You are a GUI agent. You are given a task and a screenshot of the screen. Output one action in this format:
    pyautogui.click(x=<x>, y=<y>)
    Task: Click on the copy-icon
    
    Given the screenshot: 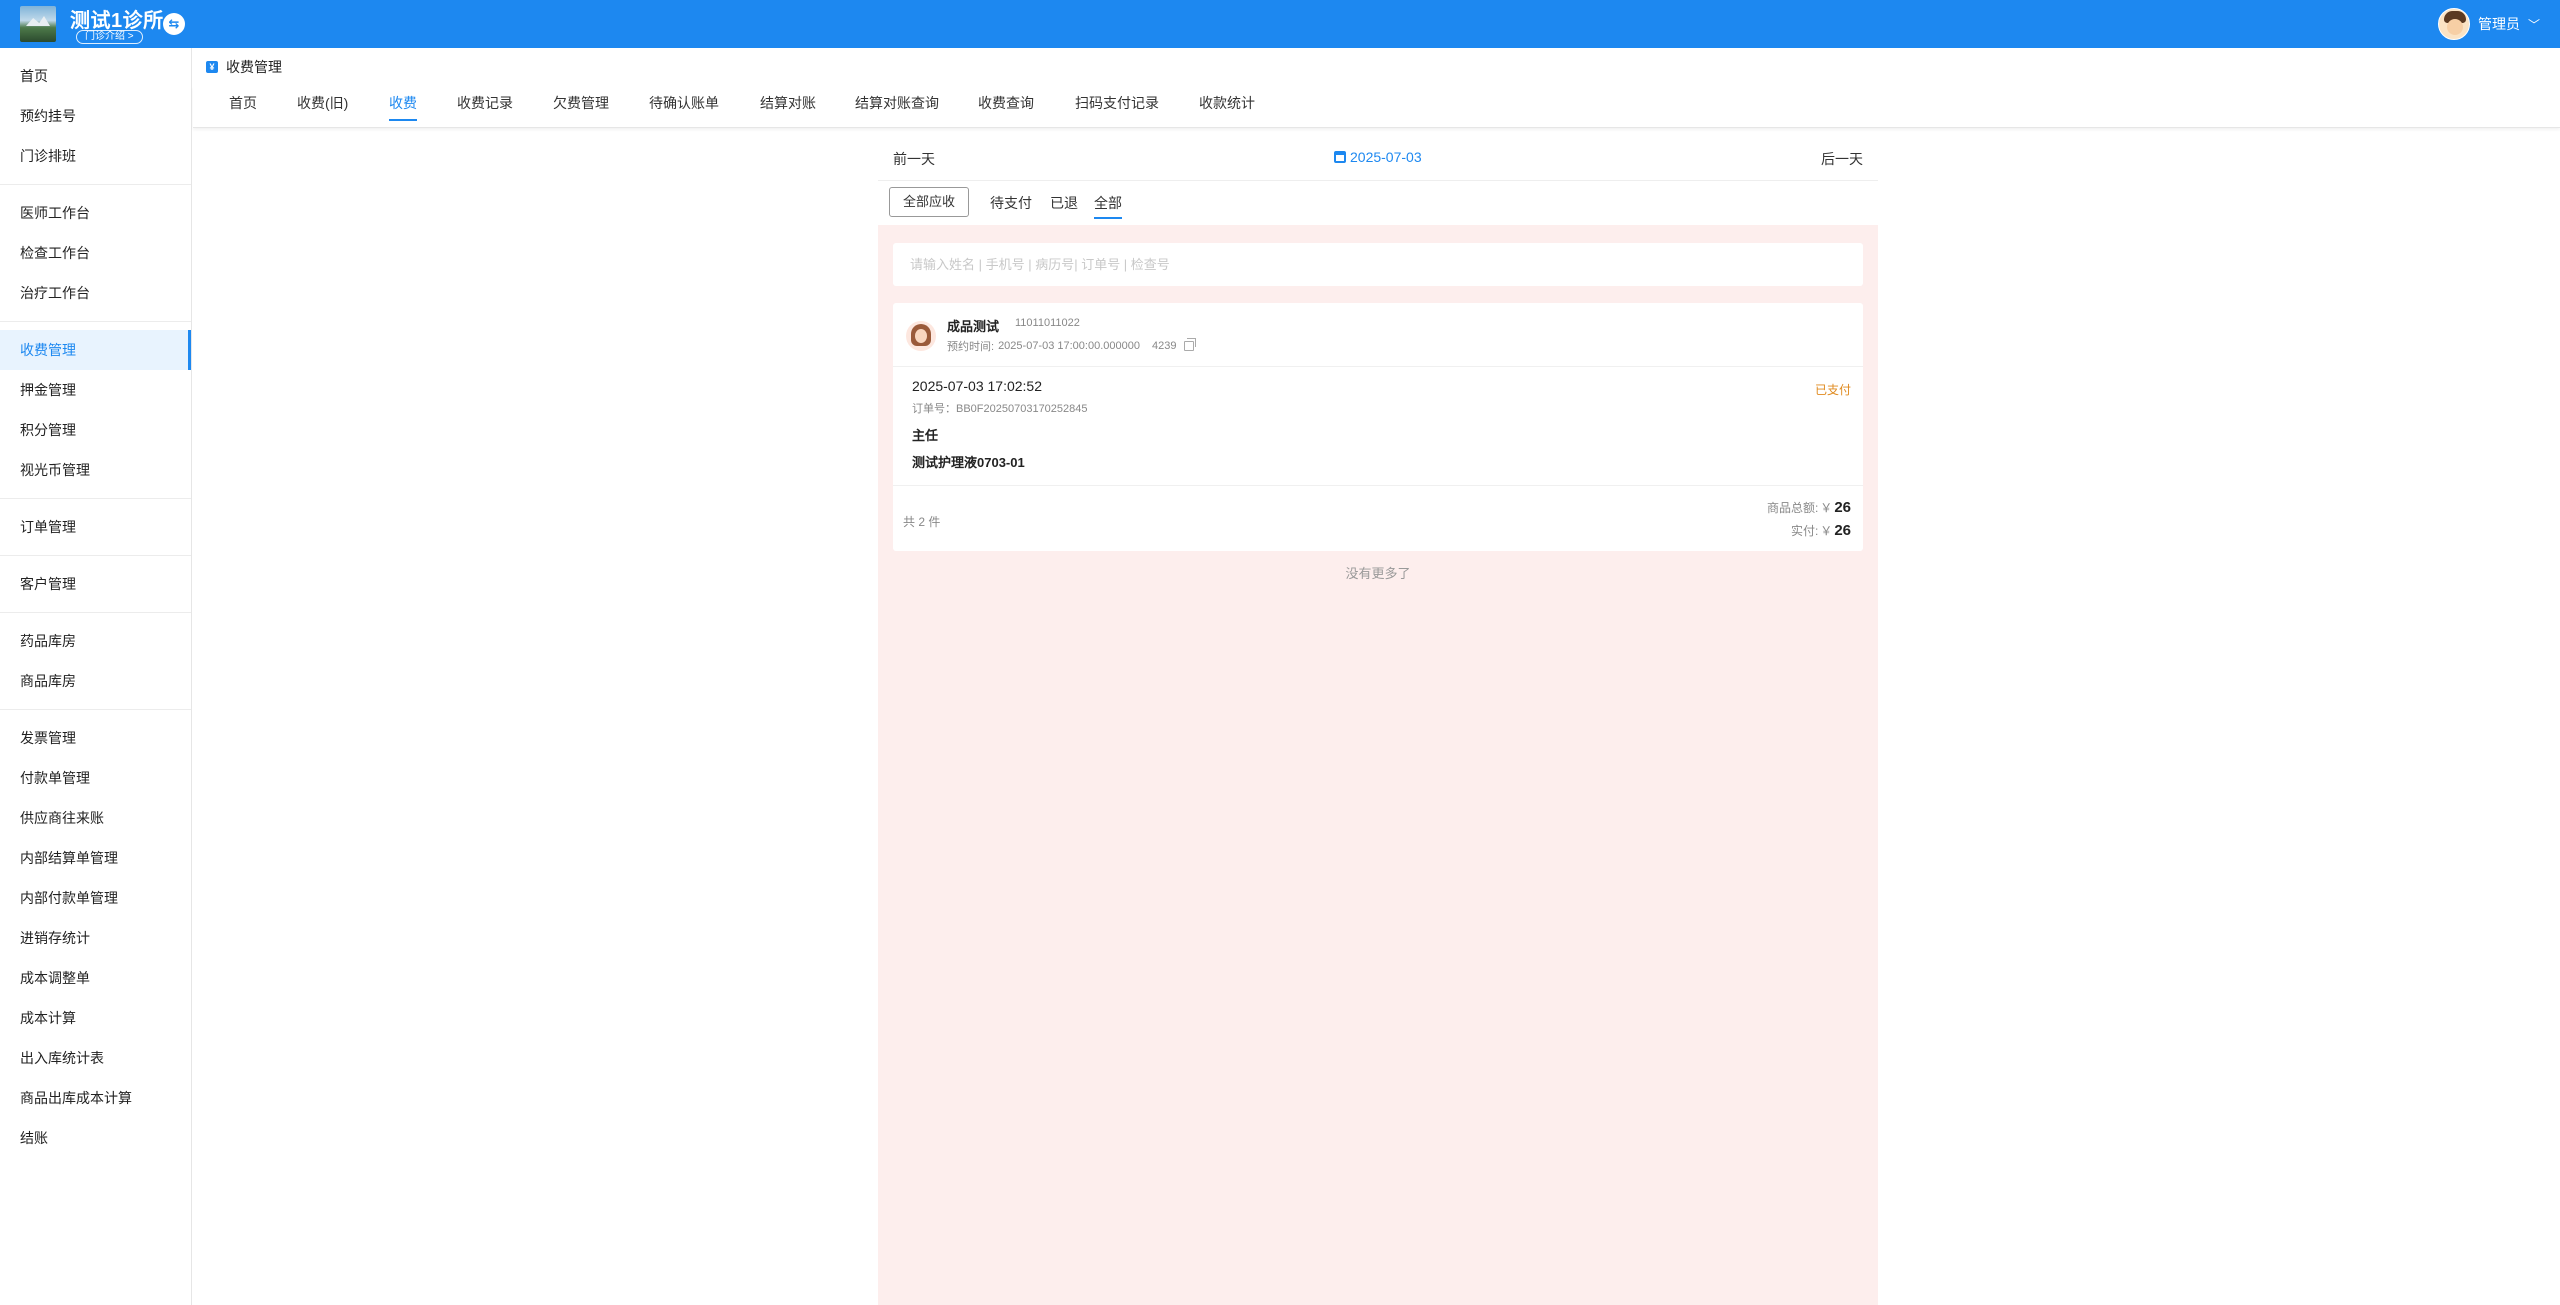 What is the action you would take?
    pyautogui.click(x=1190, y=344)
    